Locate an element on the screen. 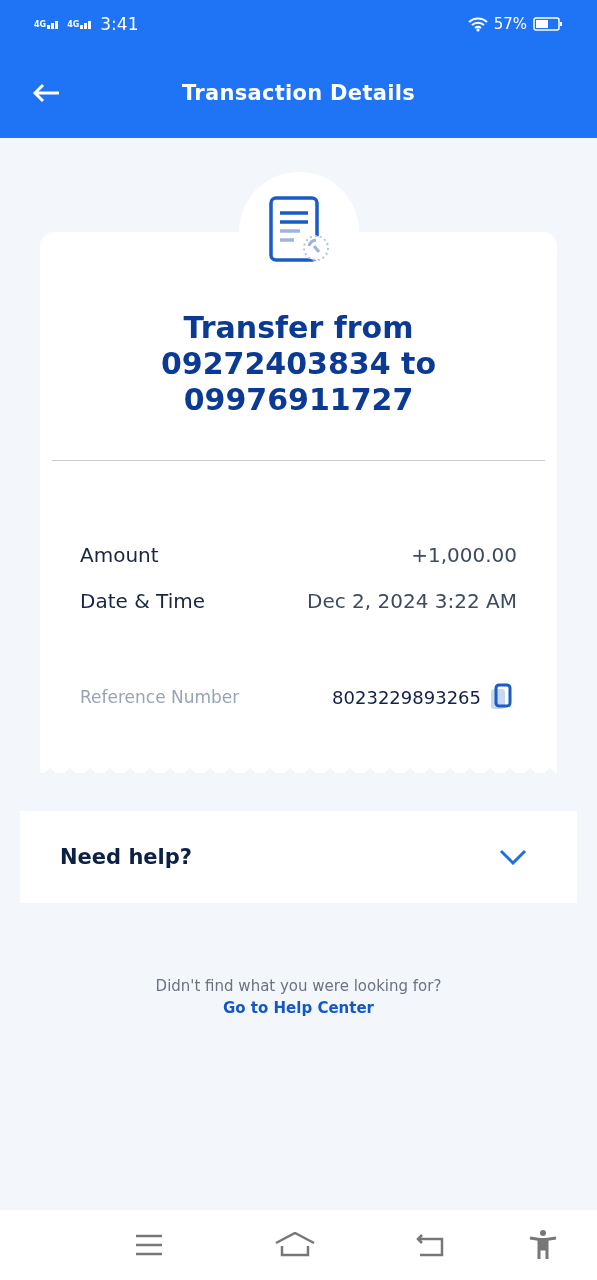 The image size is (597, 1280). copy-icon is located at coordinates (501, 697).